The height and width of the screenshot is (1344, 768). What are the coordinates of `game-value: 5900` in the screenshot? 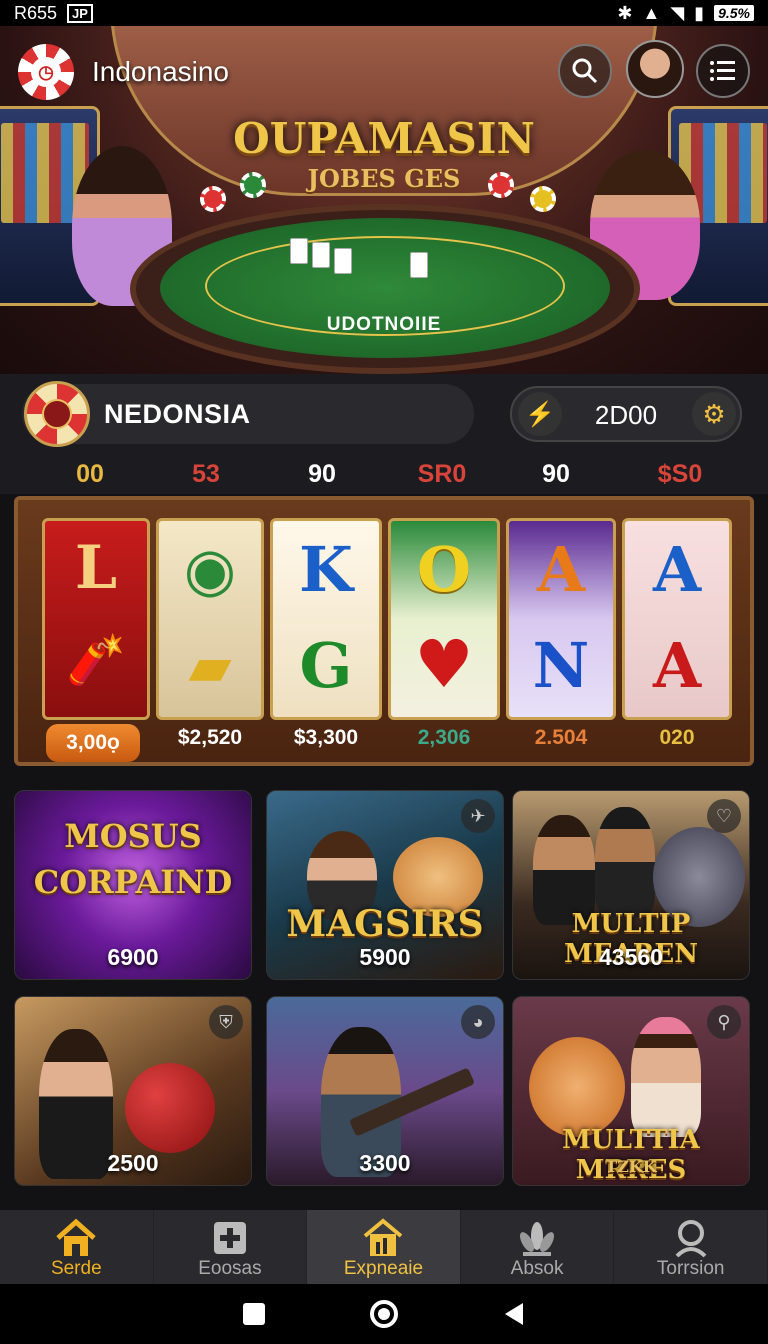 It's located at (385, 957).